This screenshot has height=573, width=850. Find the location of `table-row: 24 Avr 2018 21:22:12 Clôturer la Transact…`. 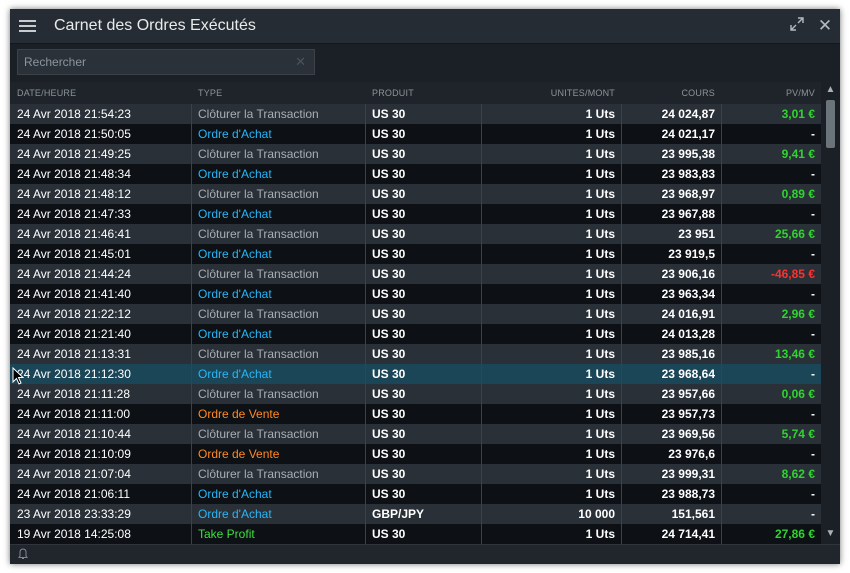

table-row: 24 Avr 2018 21:22:12 Clôturer la Transact… is located at coordinates (415, 314).